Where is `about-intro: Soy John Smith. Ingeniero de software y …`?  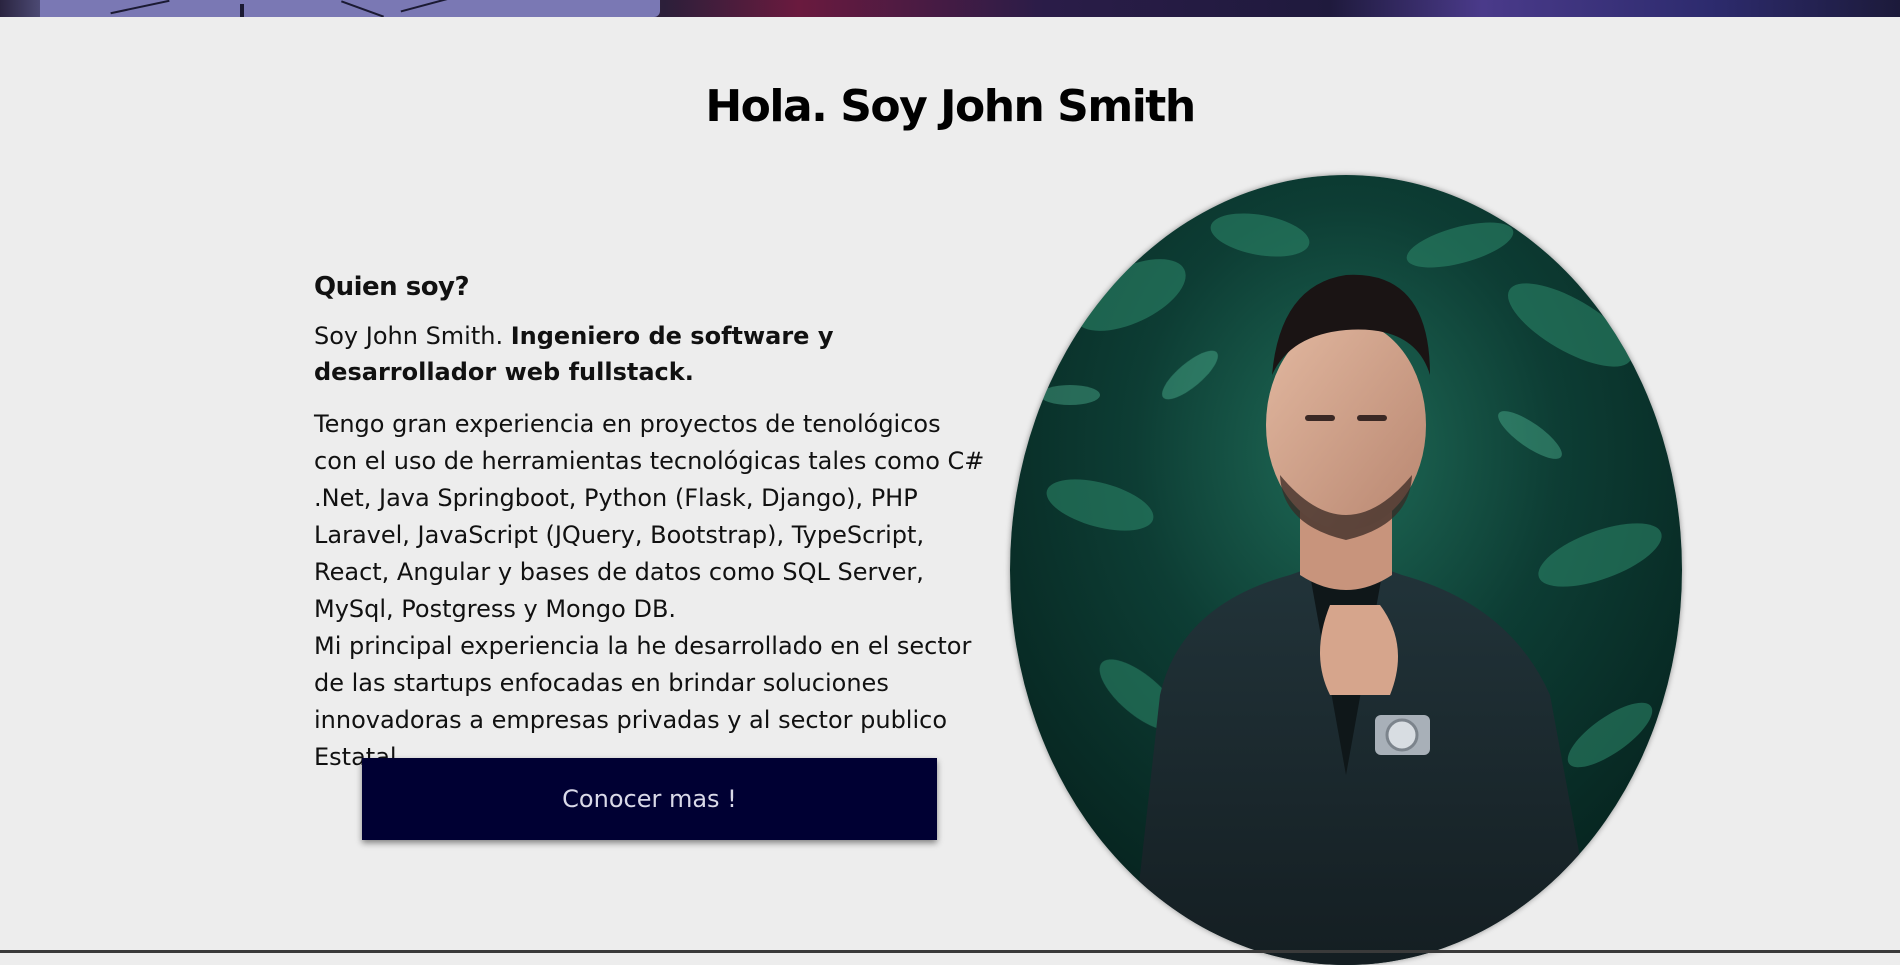 about-intro: Soy John Smith. Ingeniero de software y … is located at coordinates (650, 354).